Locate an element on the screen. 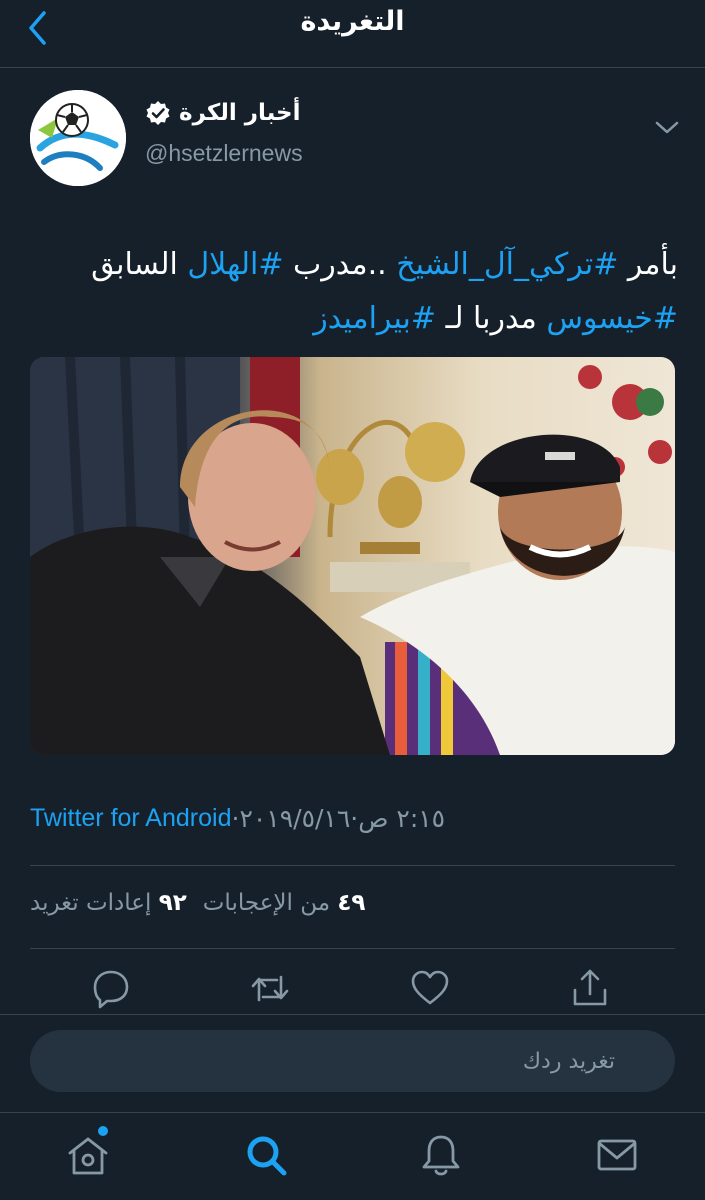 The height and width of the screenshot is (1200, 705). soccer-ball-logo is located at coordinates (78, 138).